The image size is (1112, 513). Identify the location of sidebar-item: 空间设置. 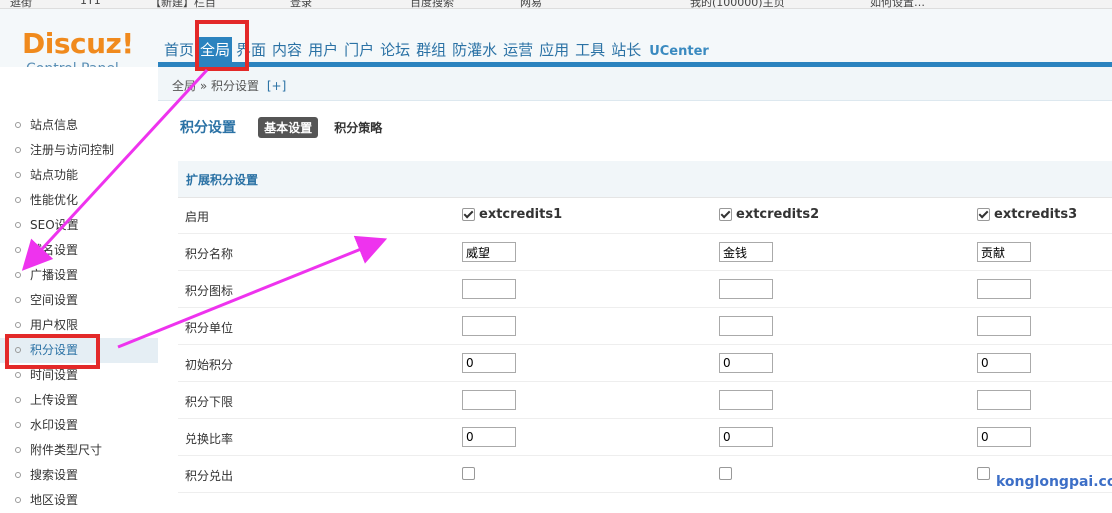
(79, 300).